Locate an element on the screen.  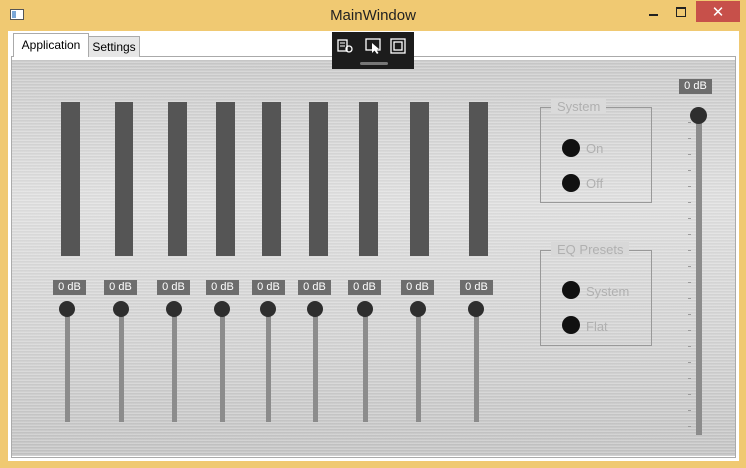
preset-flat-radio is located at coordinates (571, 325).